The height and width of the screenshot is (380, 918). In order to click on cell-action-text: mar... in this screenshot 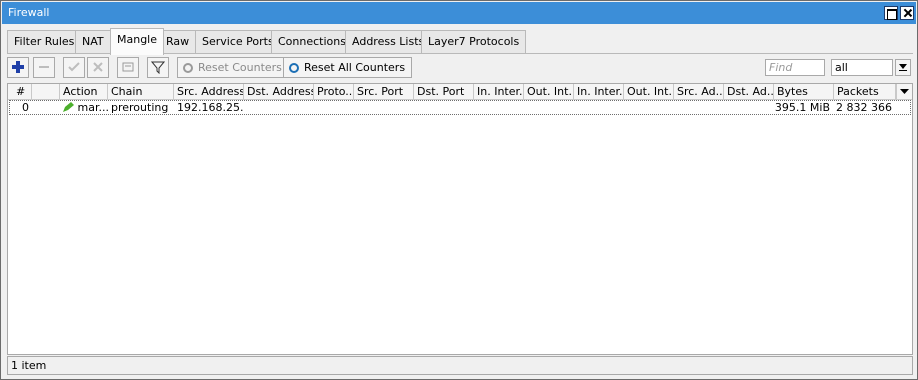, I will do `click(93, 107)`.